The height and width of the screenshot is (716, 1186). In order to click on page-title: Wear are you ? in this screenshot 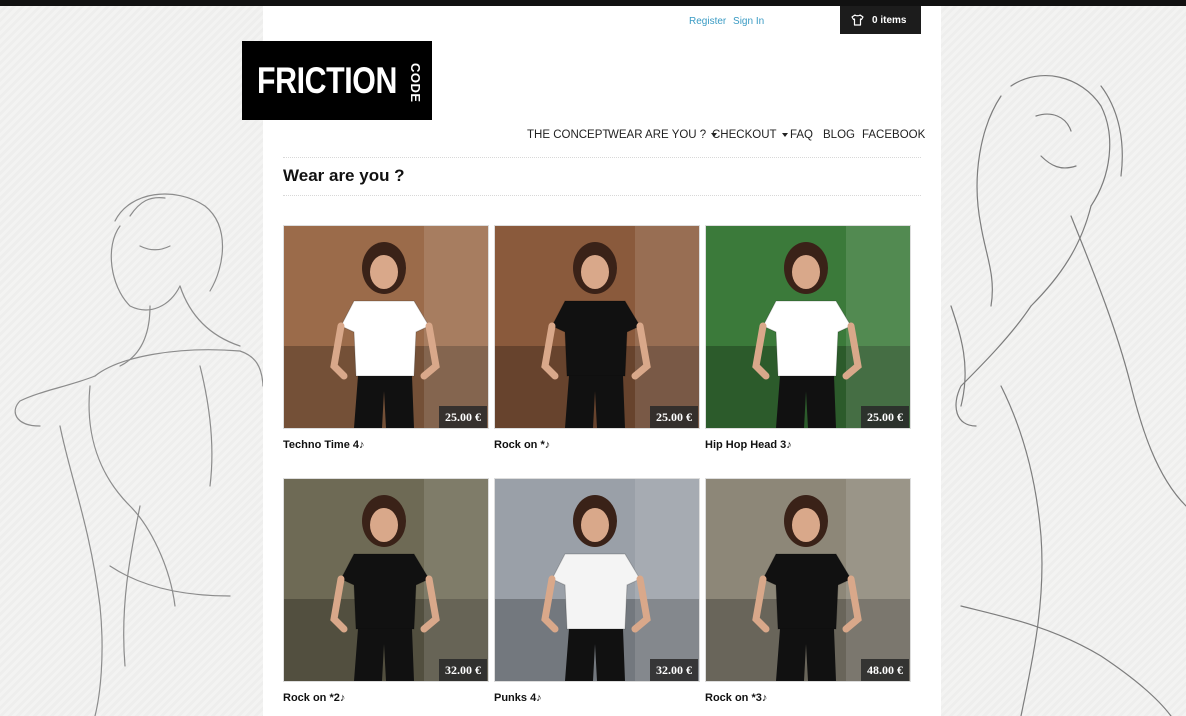, I will do `click(344, 175)`.